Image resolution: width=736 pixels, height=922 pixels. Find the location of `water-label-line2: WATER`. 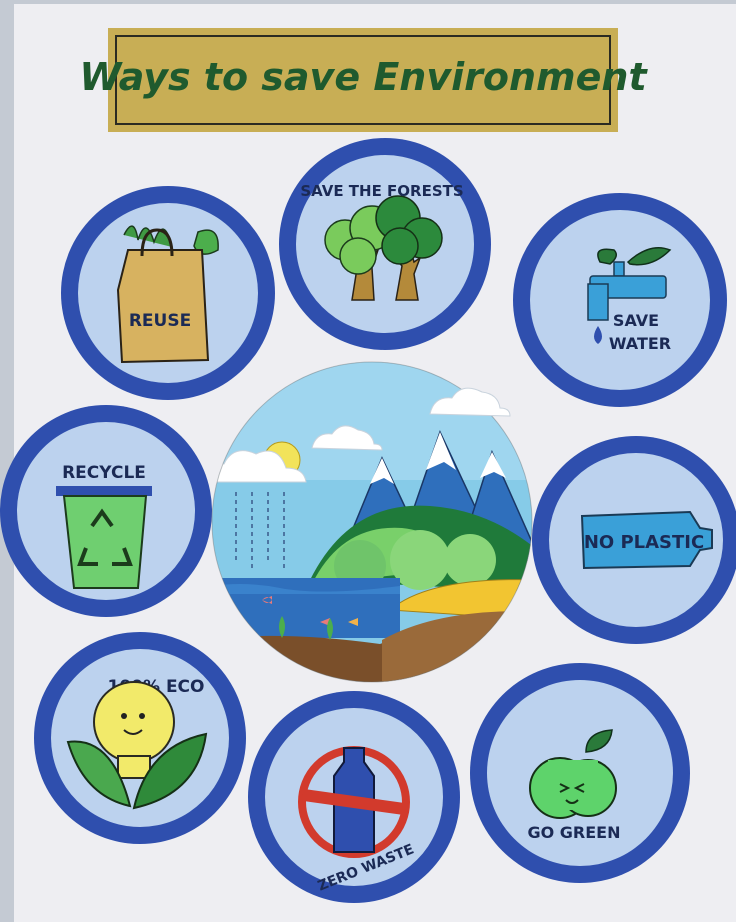

water-label-line2: WATER is located at coordinates (640, 343).